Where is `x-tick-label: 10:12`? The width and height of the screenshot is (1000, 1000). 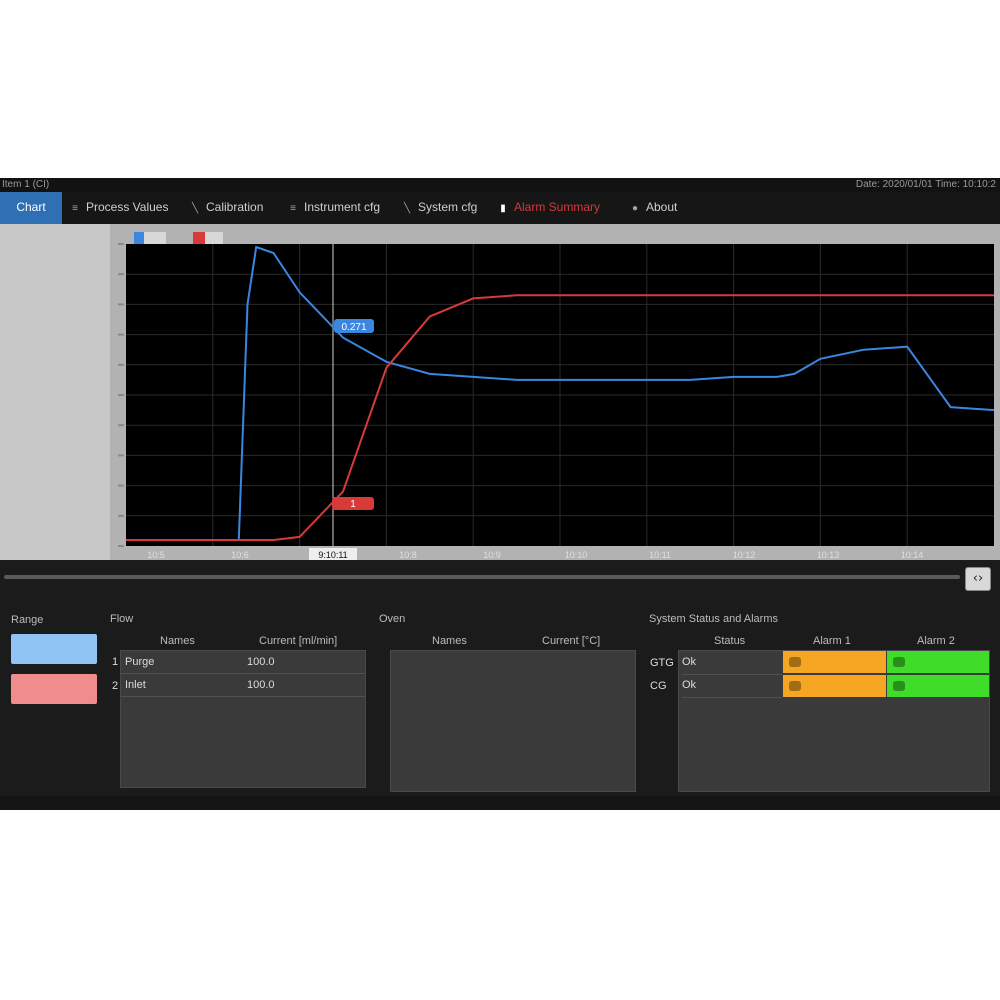 x-tick-label: 10:12 is located at coordinates (744, 555).